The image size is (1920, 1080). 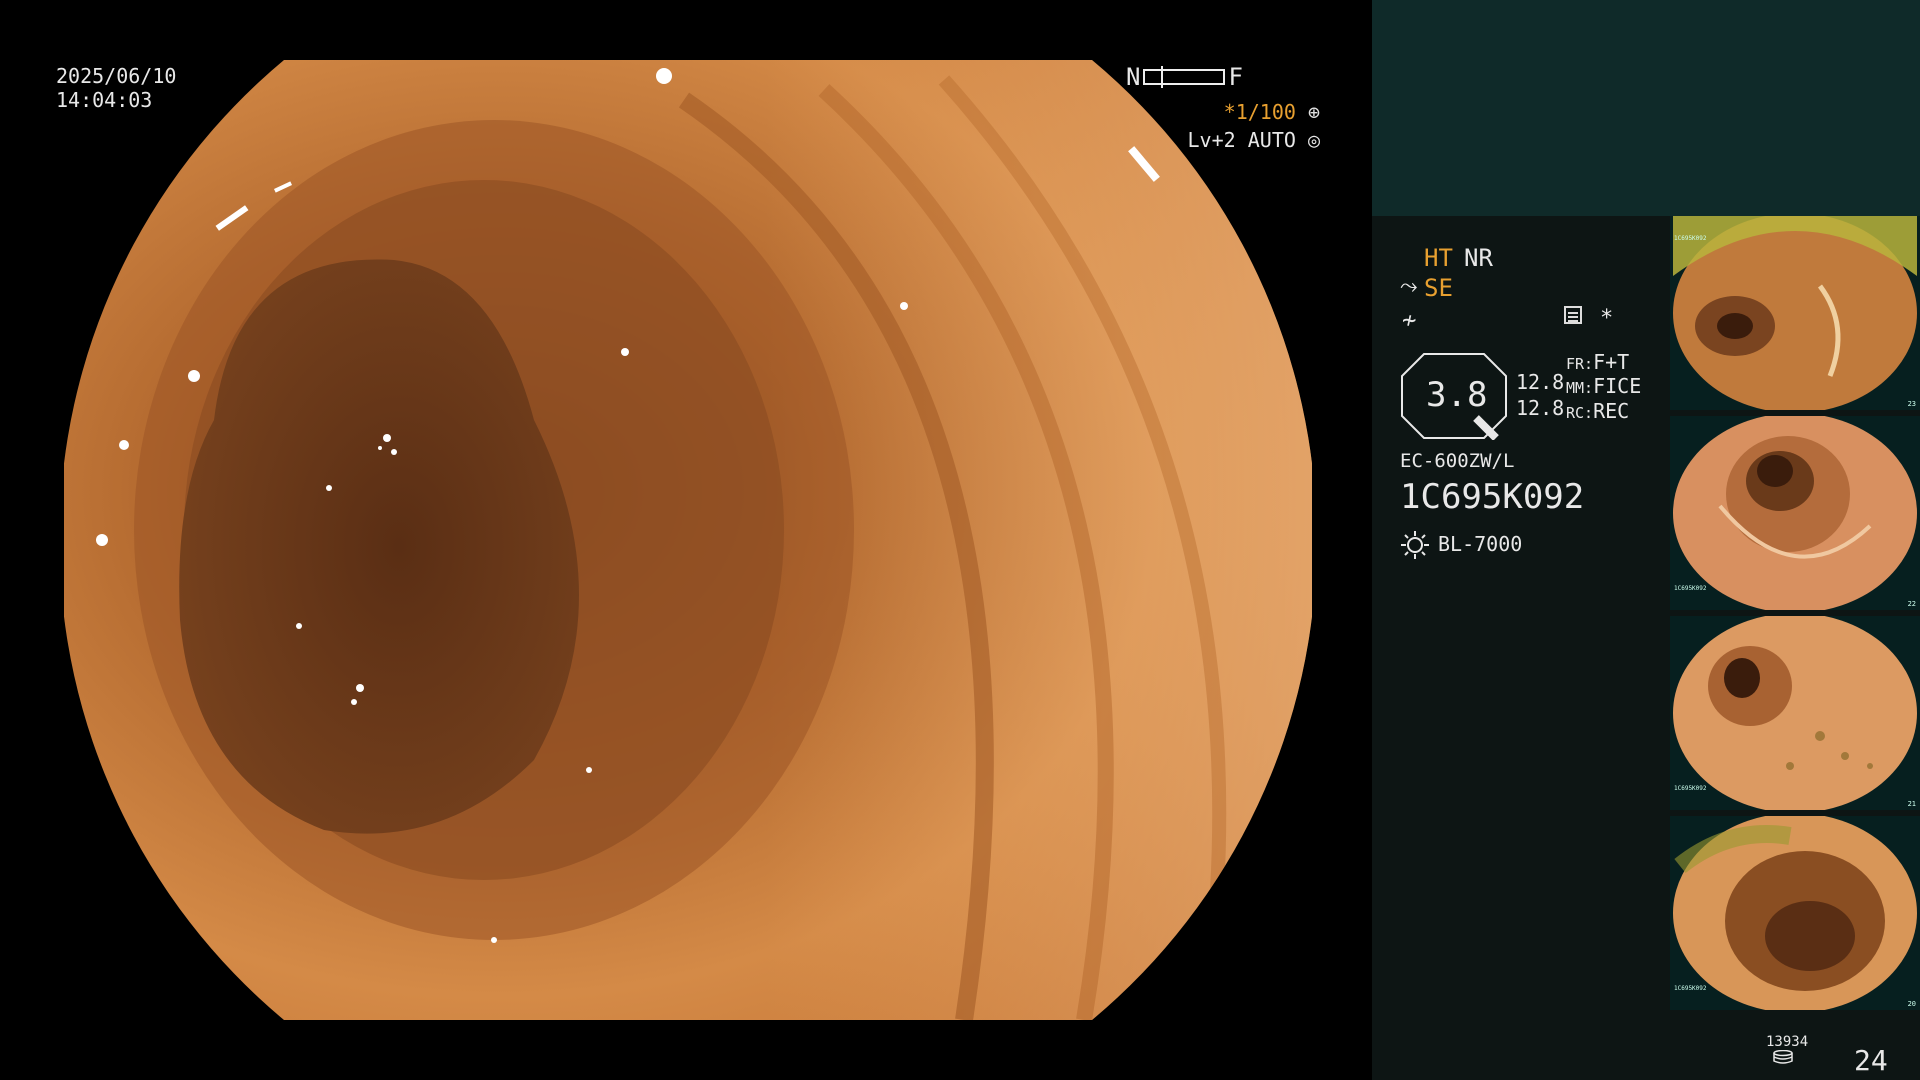 What do you see at coordinates (104, 100) in the screenshot?
I see `exam-time: 14:04:03` at bounding box center [104, 100].